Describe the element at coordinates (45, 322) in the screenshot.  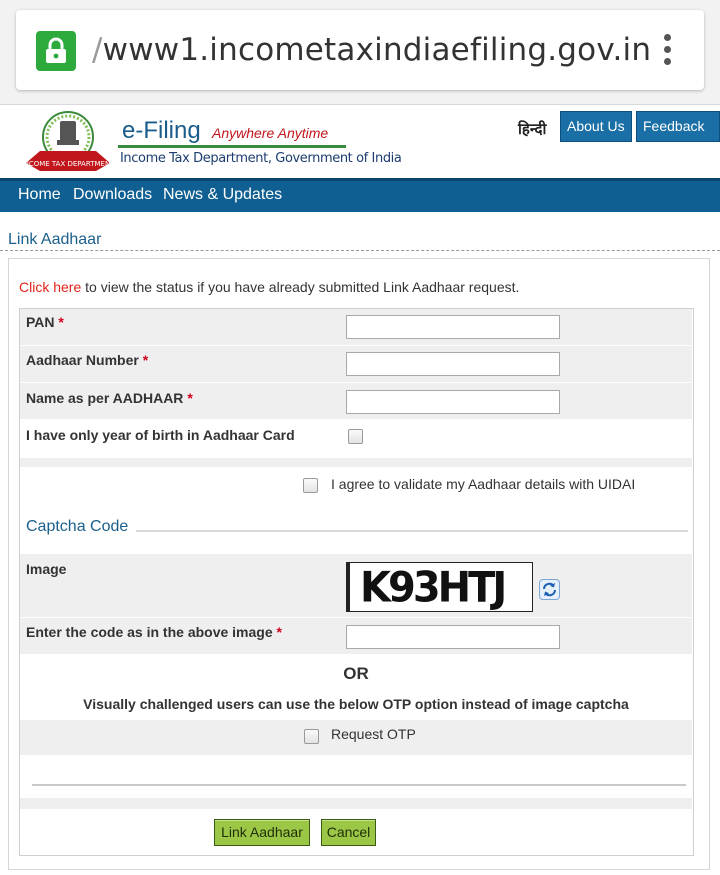
I see `pan-label: PAN *` at that location.